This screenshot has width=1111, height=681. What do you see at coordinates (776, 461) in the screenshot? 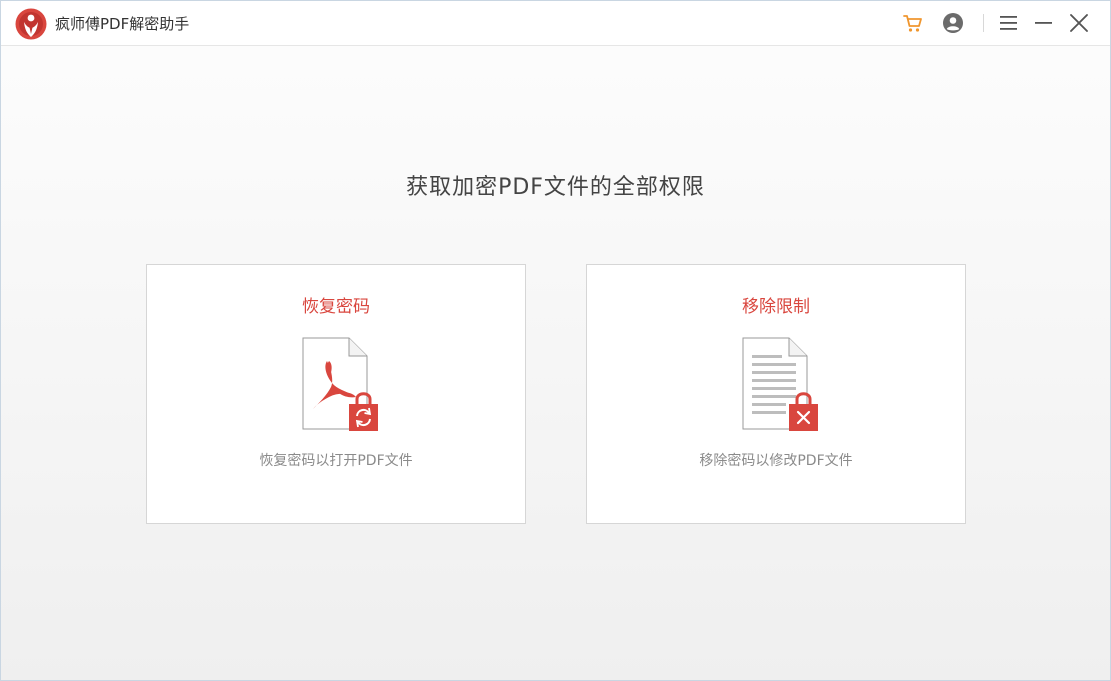
I see `card-description: 移除密码以修改PDF文件` at bounding box center [776, 461].